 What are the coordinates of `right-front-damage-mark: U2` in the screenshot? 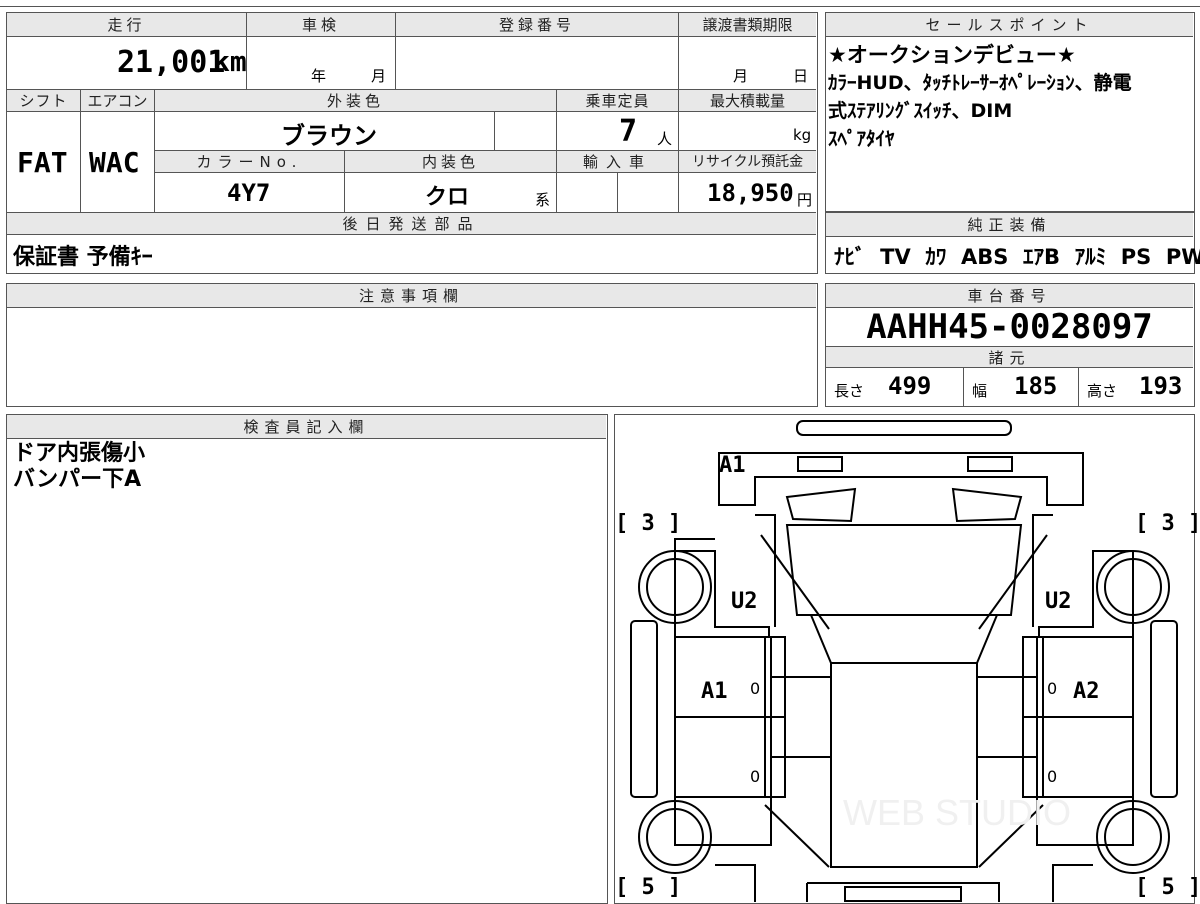 It's located at (1058, 601).